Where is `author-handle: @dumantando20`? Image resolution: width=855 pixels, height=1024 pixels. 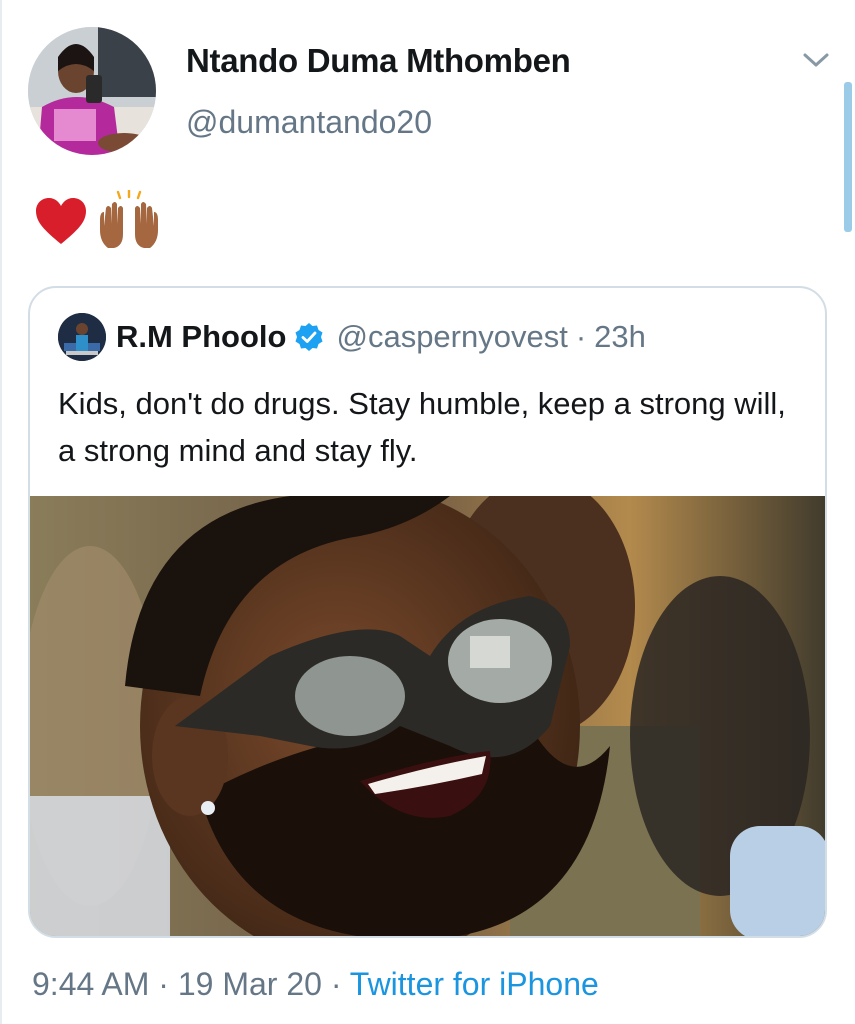 author-handle: @dumantando20 is located at coordinates (309, 122).